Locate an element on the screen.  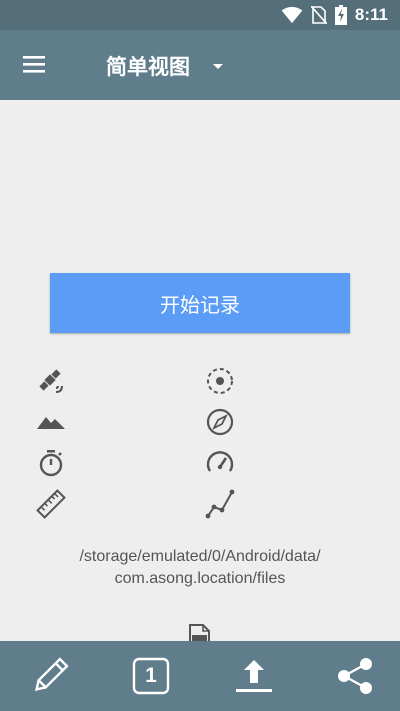
no-sim-icon is located at coordinates (318, 15).